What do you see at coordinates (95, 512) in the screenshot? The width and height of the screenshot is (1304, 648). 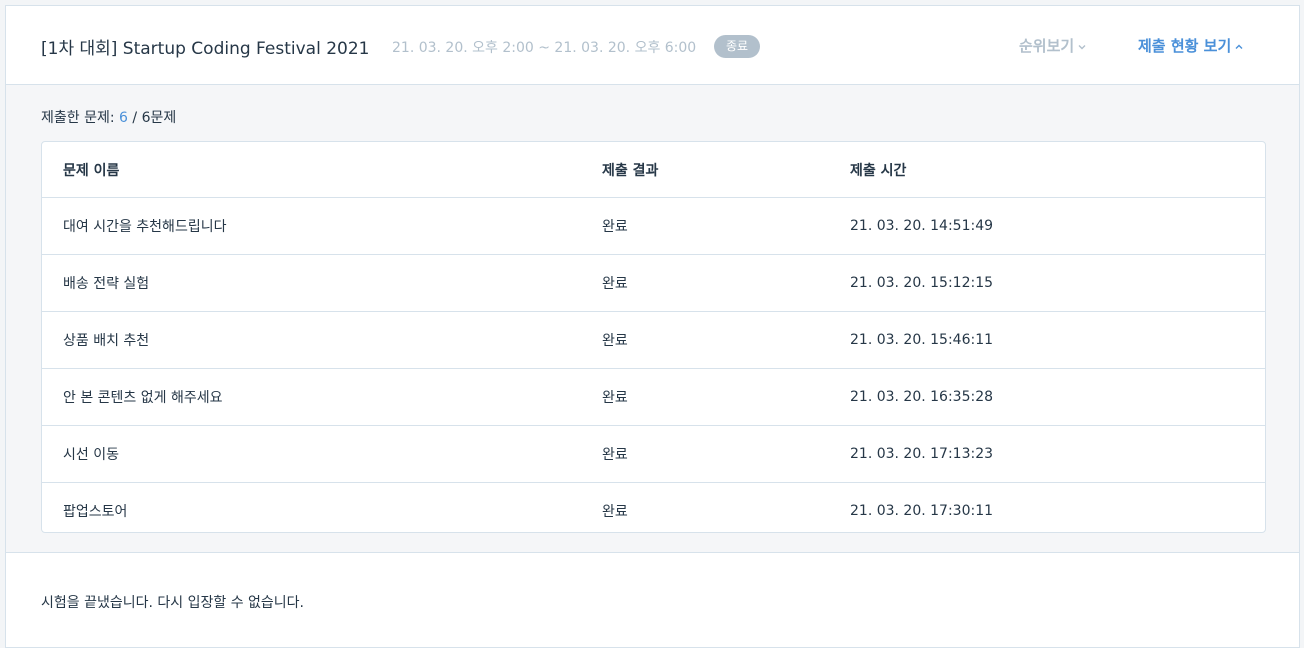 I see `problem-name: 팝업스토어` at bounding box center [95, 512].